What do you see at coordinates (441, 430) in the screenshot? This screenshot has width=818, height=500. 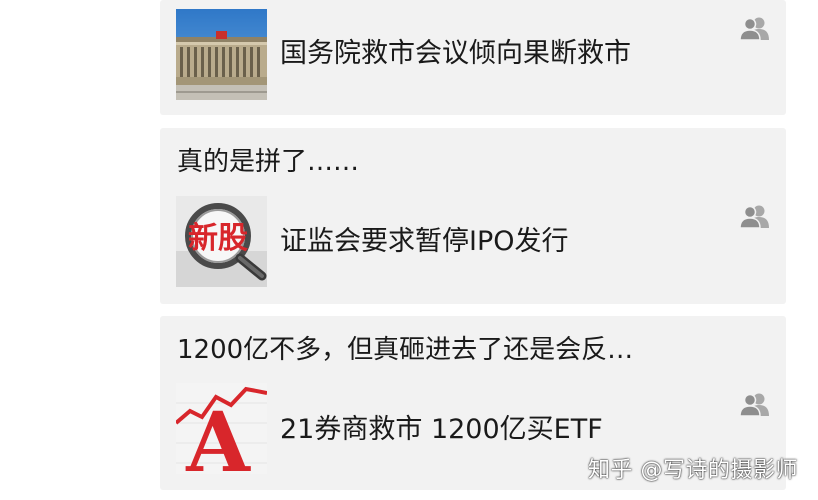 I see `news-title: 21券商救市 1200亿买ETF` at bounding box center [441, 430].